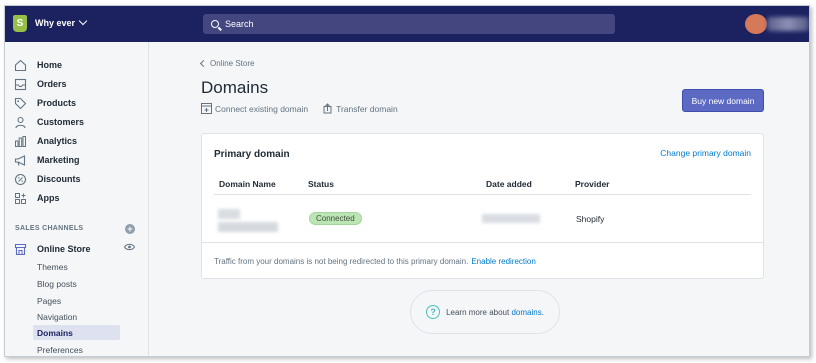  What do you see at coordinates (503, 261) in the screenshot?
I see `enable-redirection-link: Enable redirection` at bounding box center [503, 261].